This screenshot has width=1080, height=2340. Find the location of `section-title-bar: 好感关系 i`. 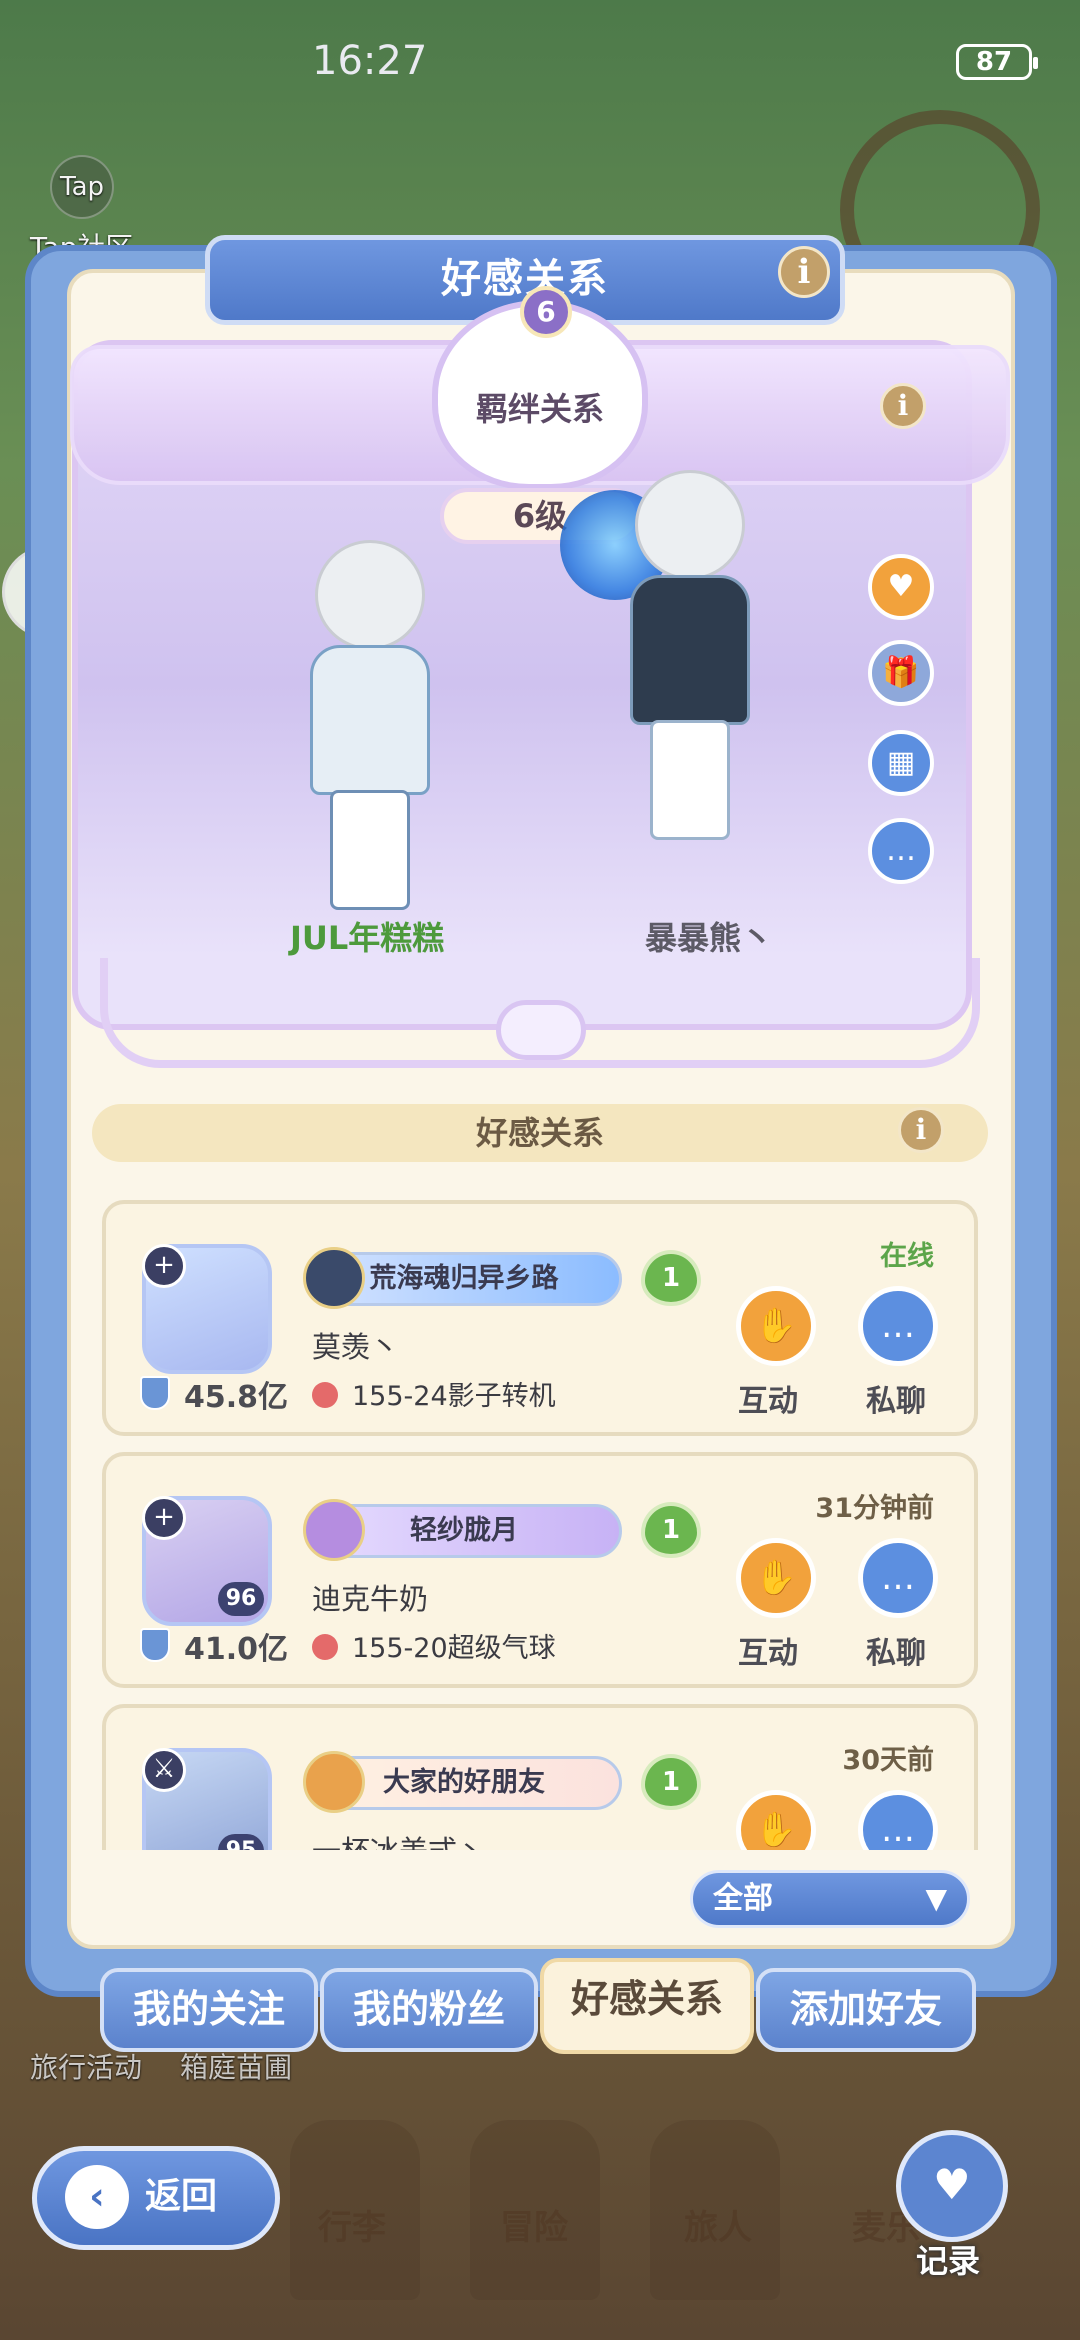

section-title-bar: 好感关系 i is located at coordinates (540, 1133).